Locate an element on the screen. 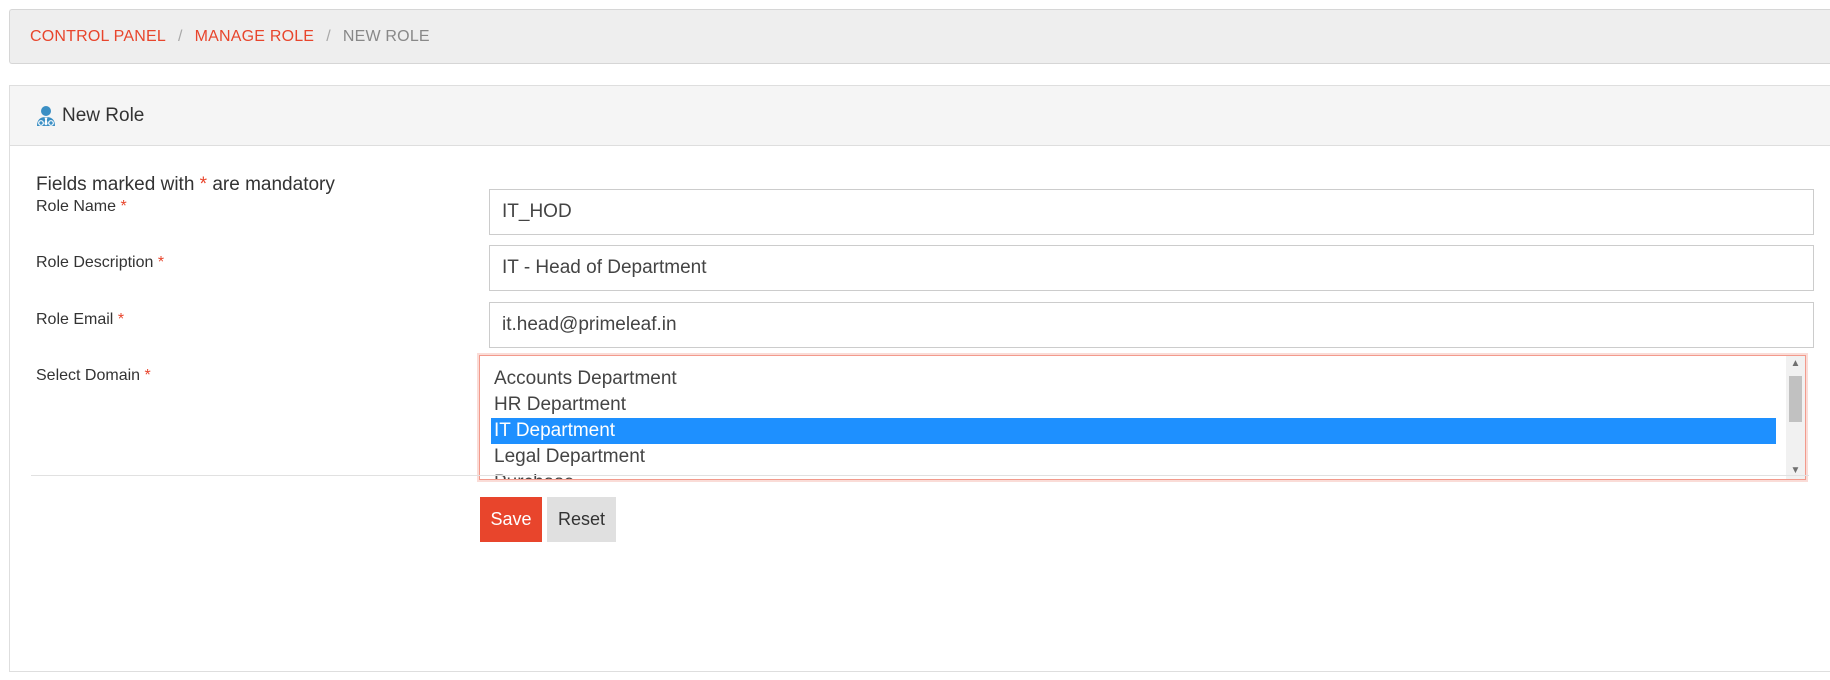 This screenshot has width=1830, height=680. select-domain-label-text: Select Domain is located at coordinates (88, 375).